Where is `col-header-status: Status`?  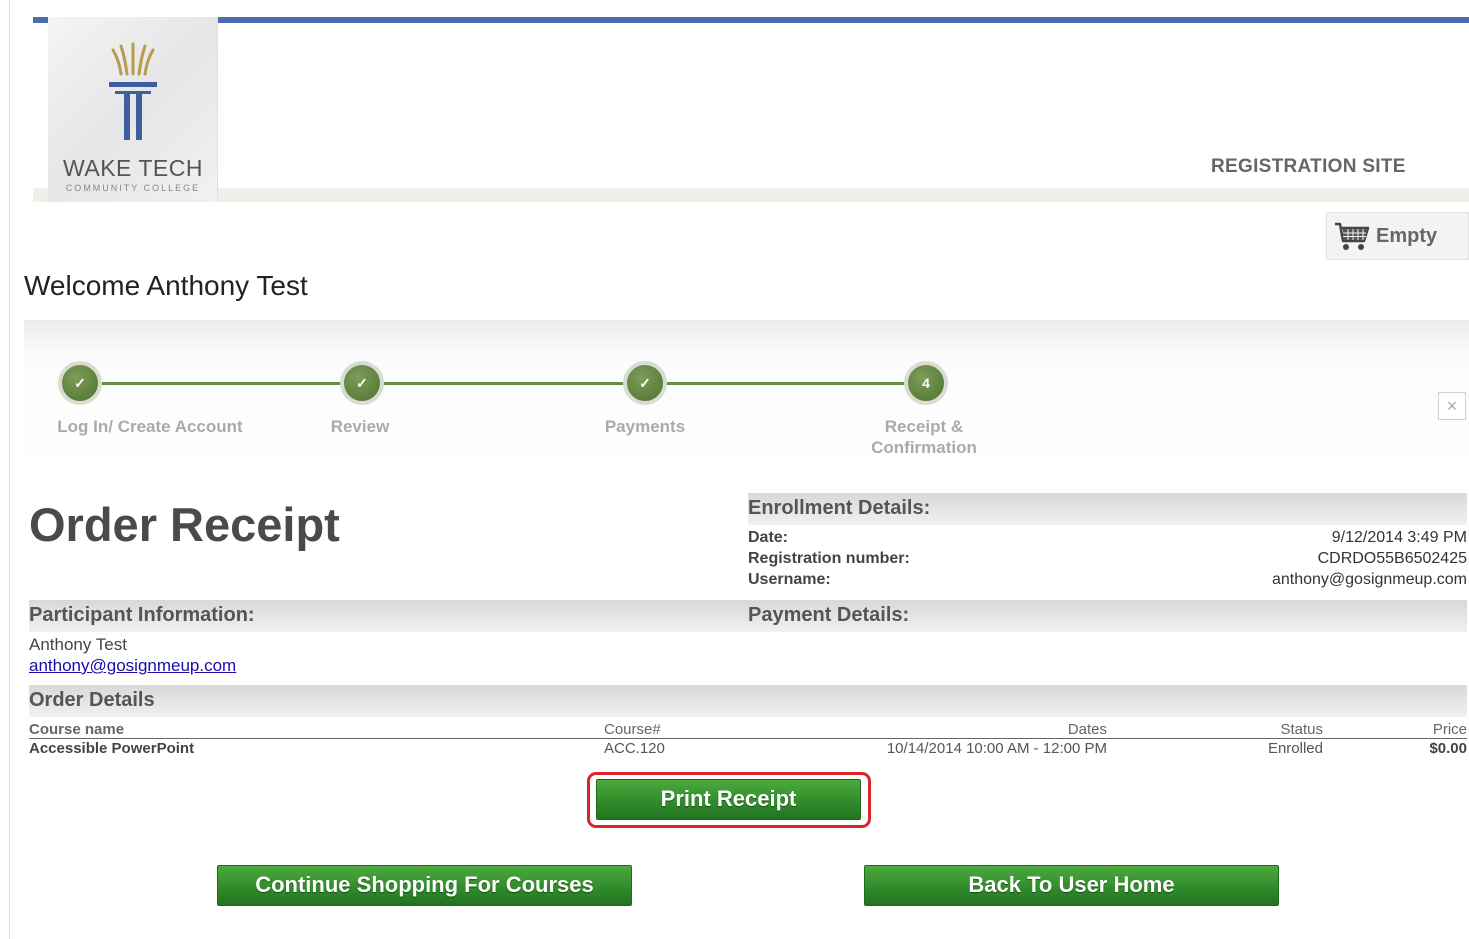 col-header-status: Status is located at coordinates (1301, 729).